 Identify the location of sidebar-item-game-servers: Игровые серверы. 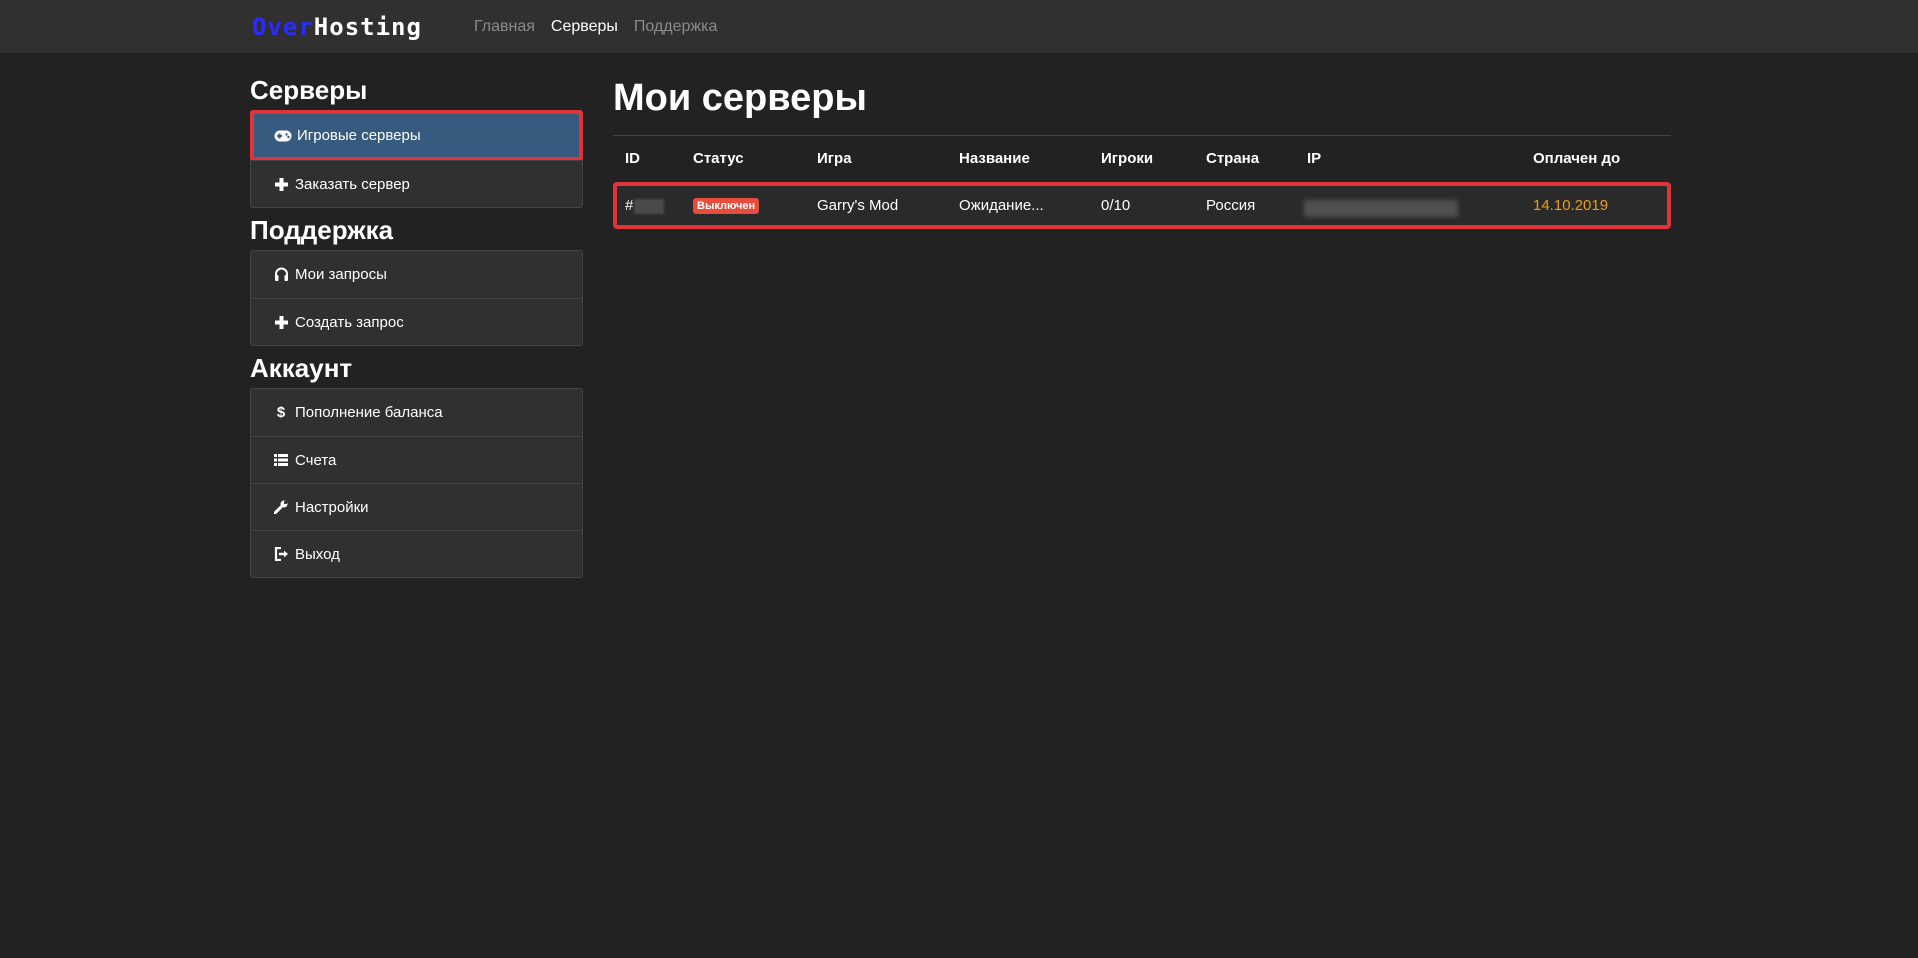
(416, 135).